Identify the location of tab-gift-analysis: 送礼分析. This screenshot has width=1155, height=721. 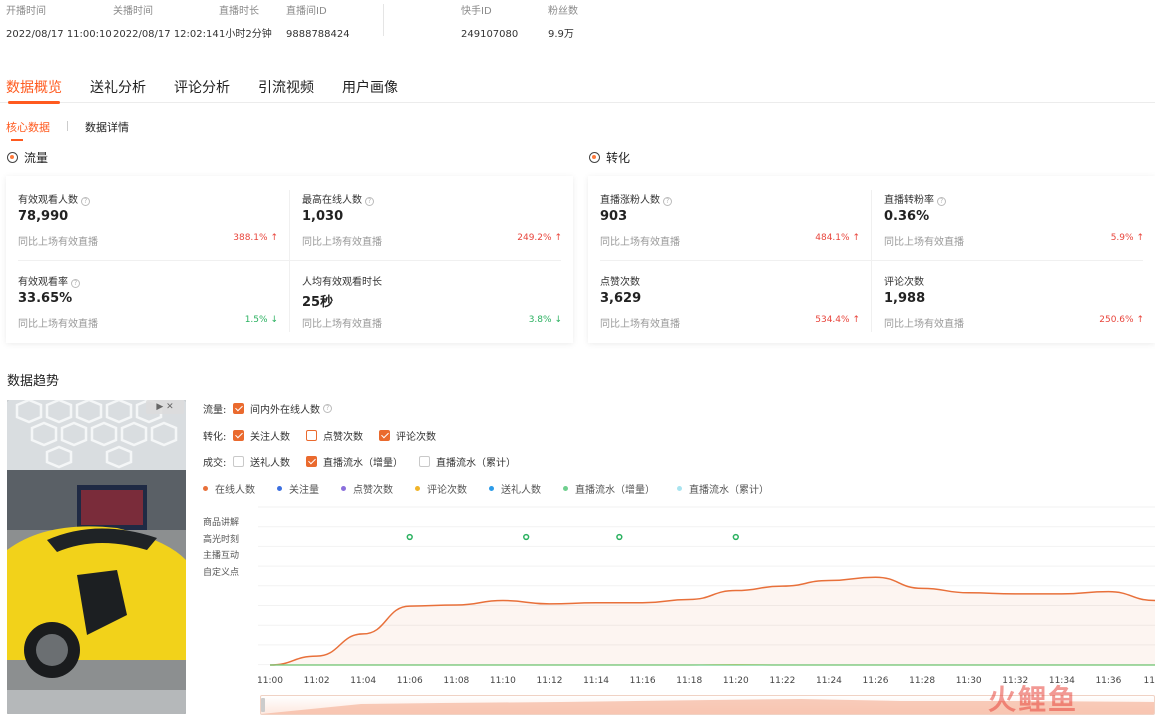
(118, 90).